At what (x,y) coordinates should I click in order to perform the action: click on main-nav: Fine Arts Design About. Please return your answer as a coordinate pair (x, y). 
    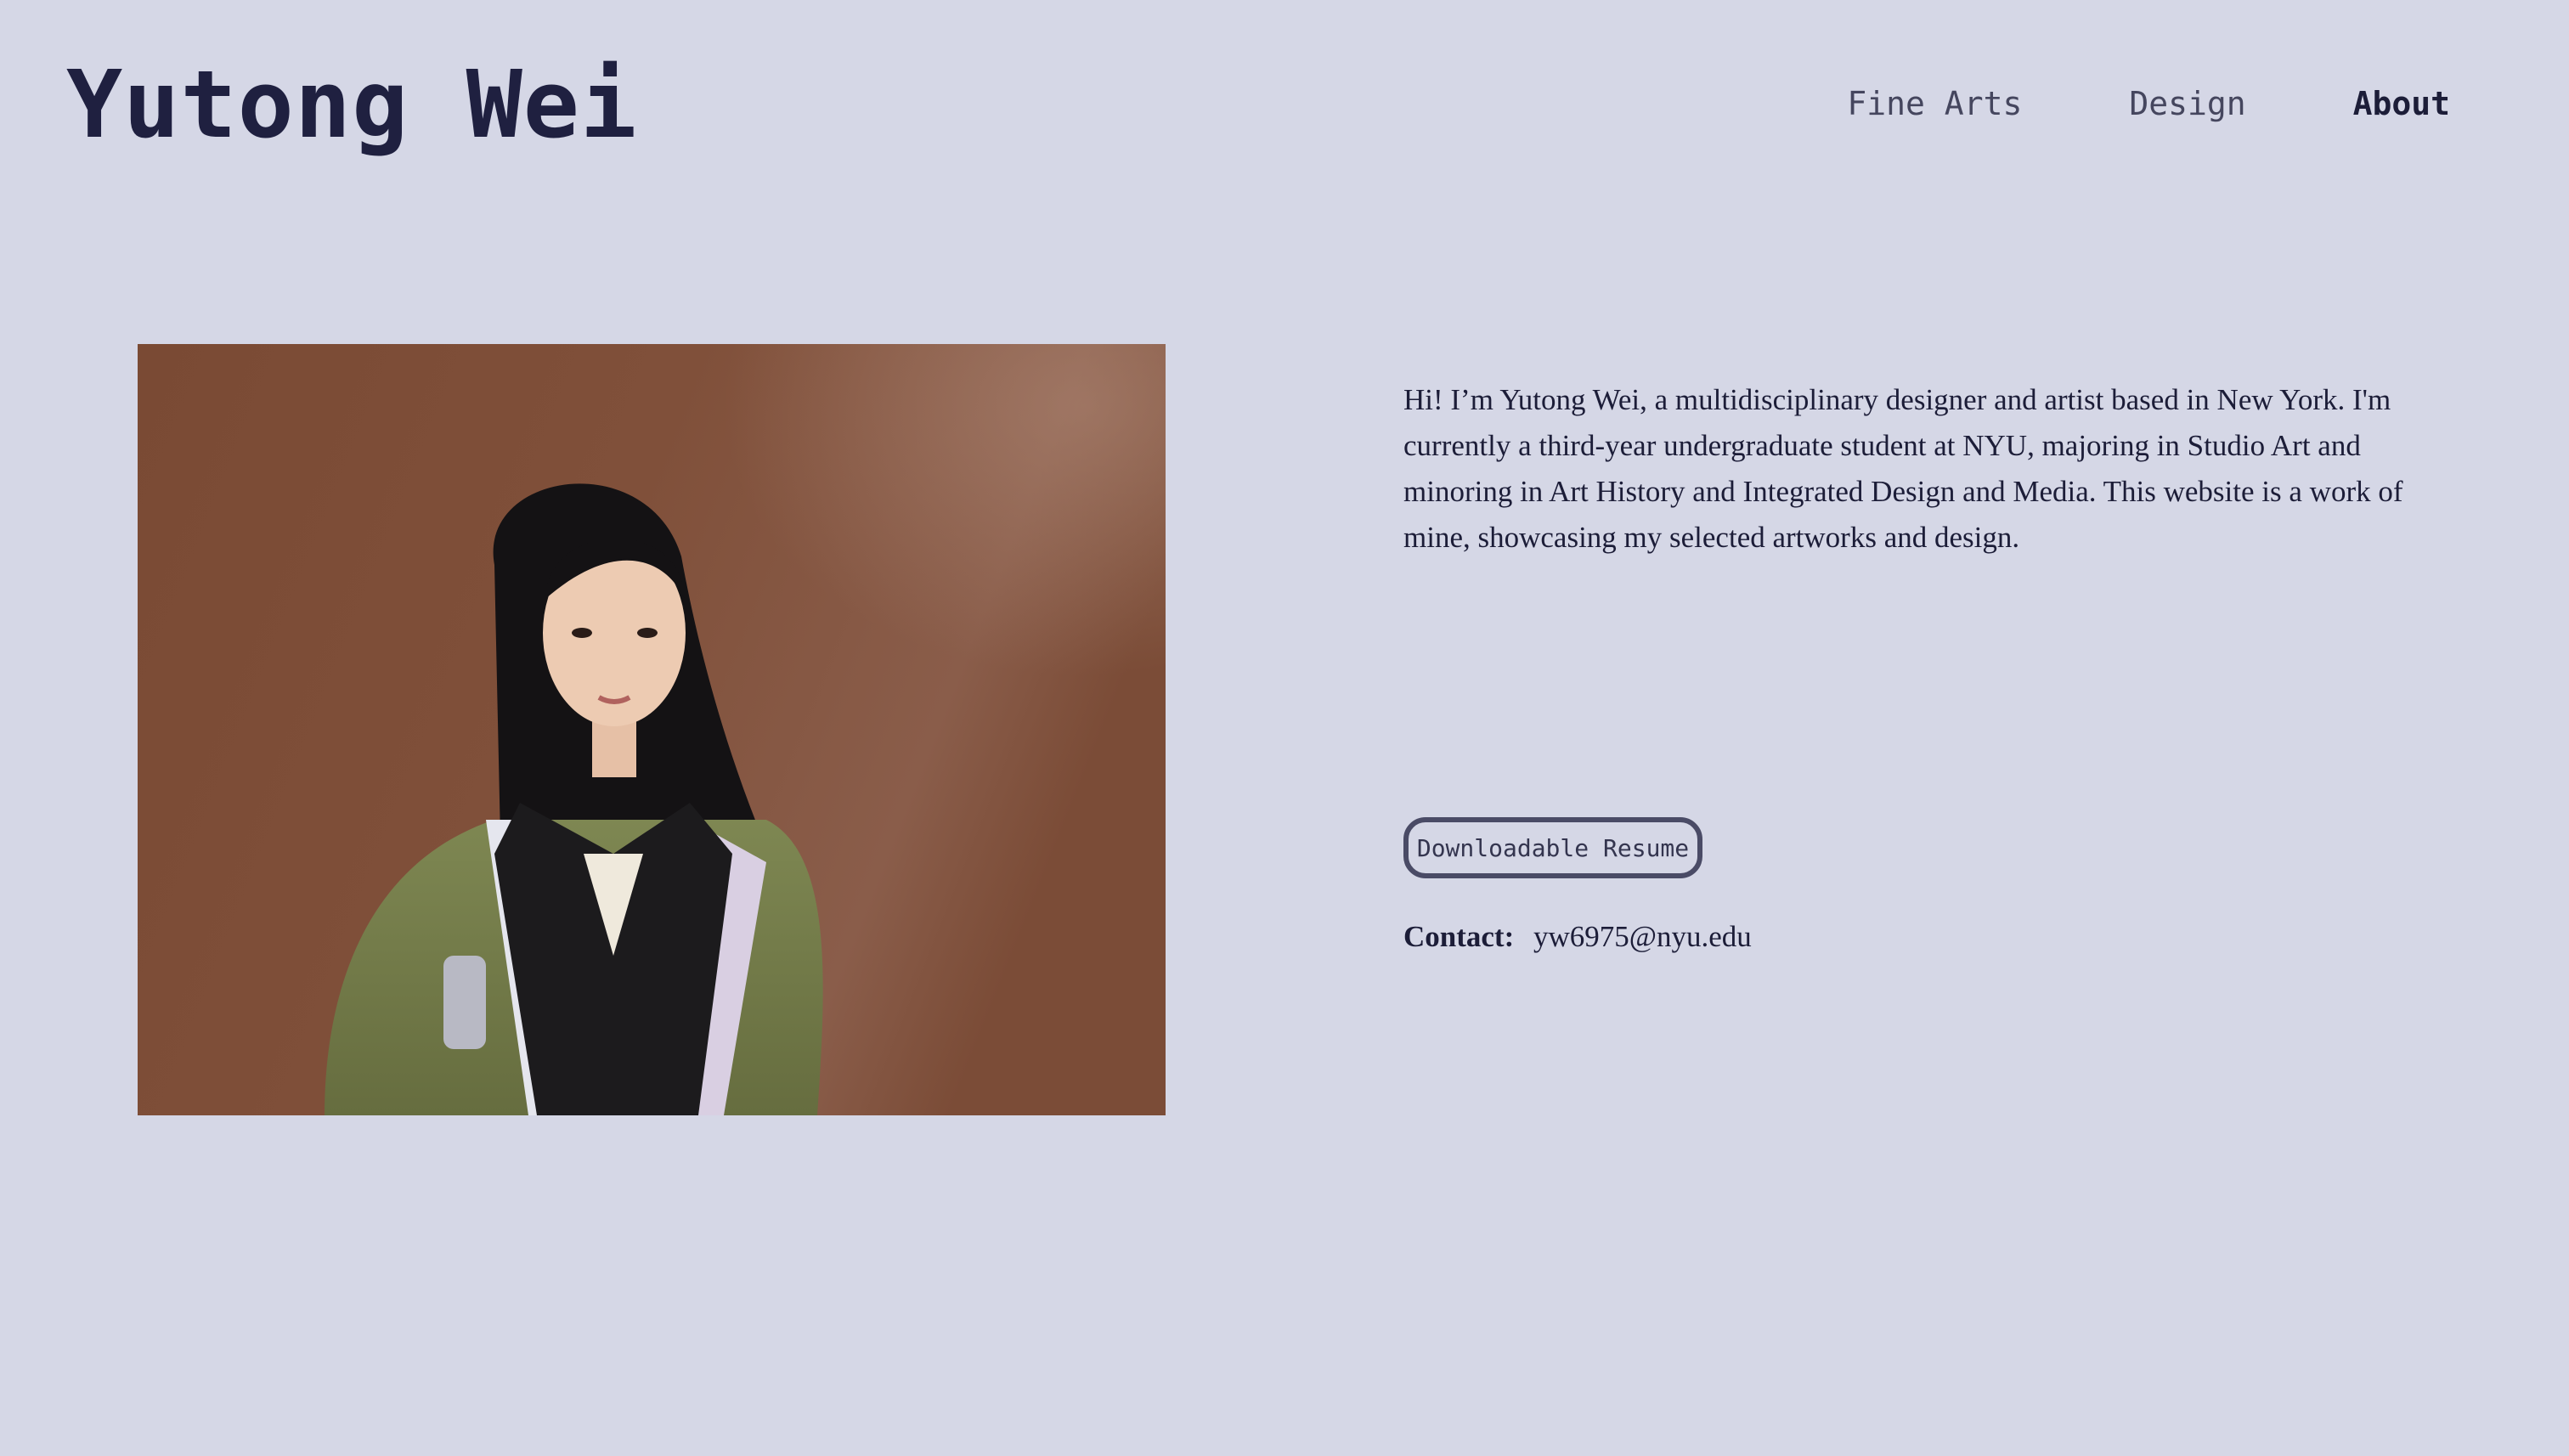
    Looking at the image, I should click on (2149, 103).